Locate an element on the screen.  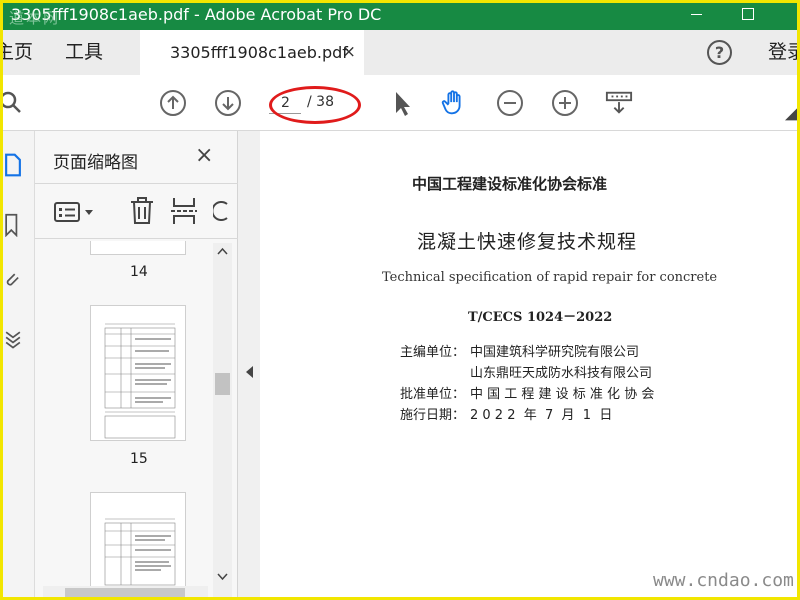
tab-home: 主页 is located at coordinates (30, 52).